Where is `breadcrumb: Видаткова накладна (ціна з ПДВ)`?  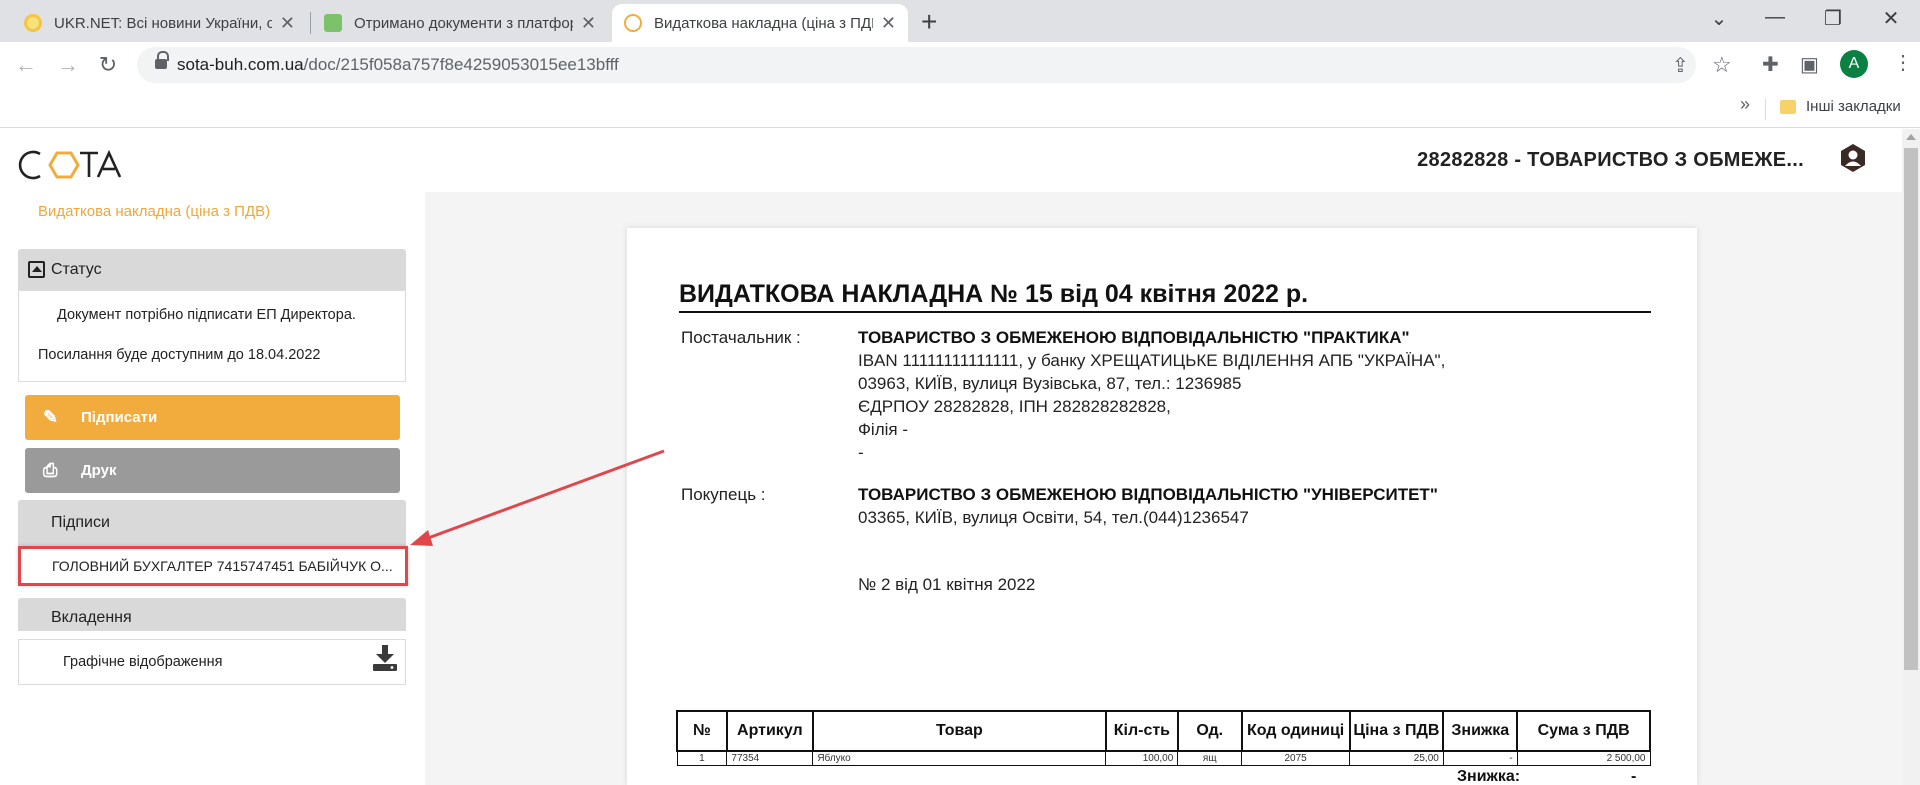 breadcrumb: Видаткова накладна (ціна з ПДВ) is located at coordinates (154, 212).